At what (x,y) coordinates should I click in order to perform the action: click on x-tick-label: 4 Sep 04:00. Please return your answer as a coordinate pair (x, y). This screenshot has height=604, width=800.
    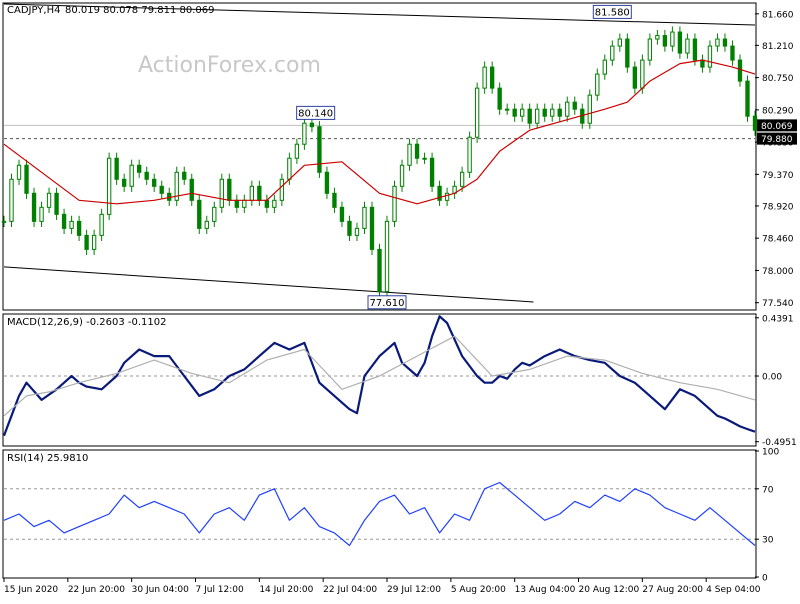
    Looking at the image, I should click on (733, 590).